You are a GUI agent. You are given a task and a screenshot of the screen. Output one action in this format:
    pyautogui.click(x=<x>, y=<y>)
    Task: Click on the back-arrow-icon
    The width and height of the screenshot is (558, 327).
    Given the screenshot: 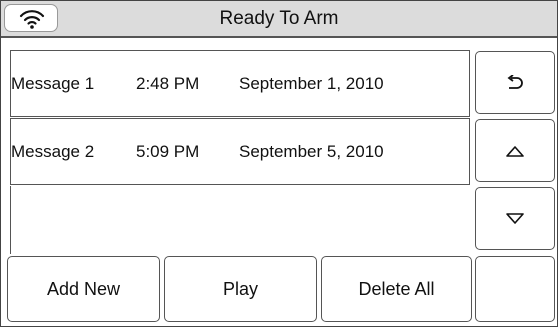 What is the action you would take?
    pyautogui.click(x=515, y=81)
    